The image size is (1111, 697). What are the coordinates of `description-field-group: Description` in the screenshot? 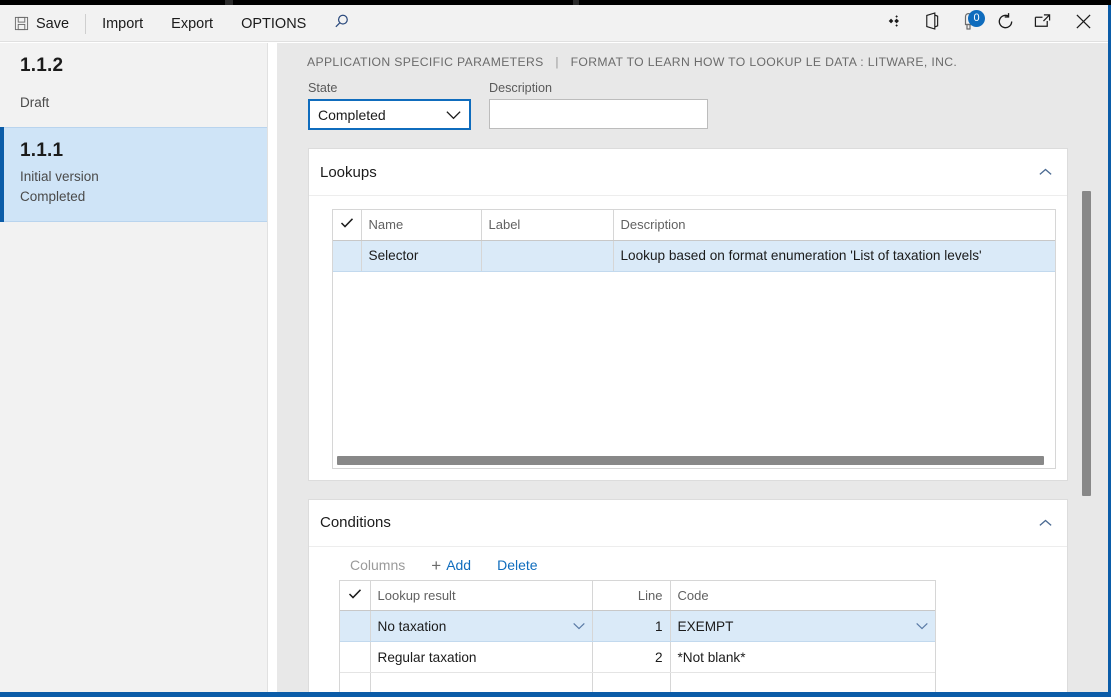 It's located at (598, 105).